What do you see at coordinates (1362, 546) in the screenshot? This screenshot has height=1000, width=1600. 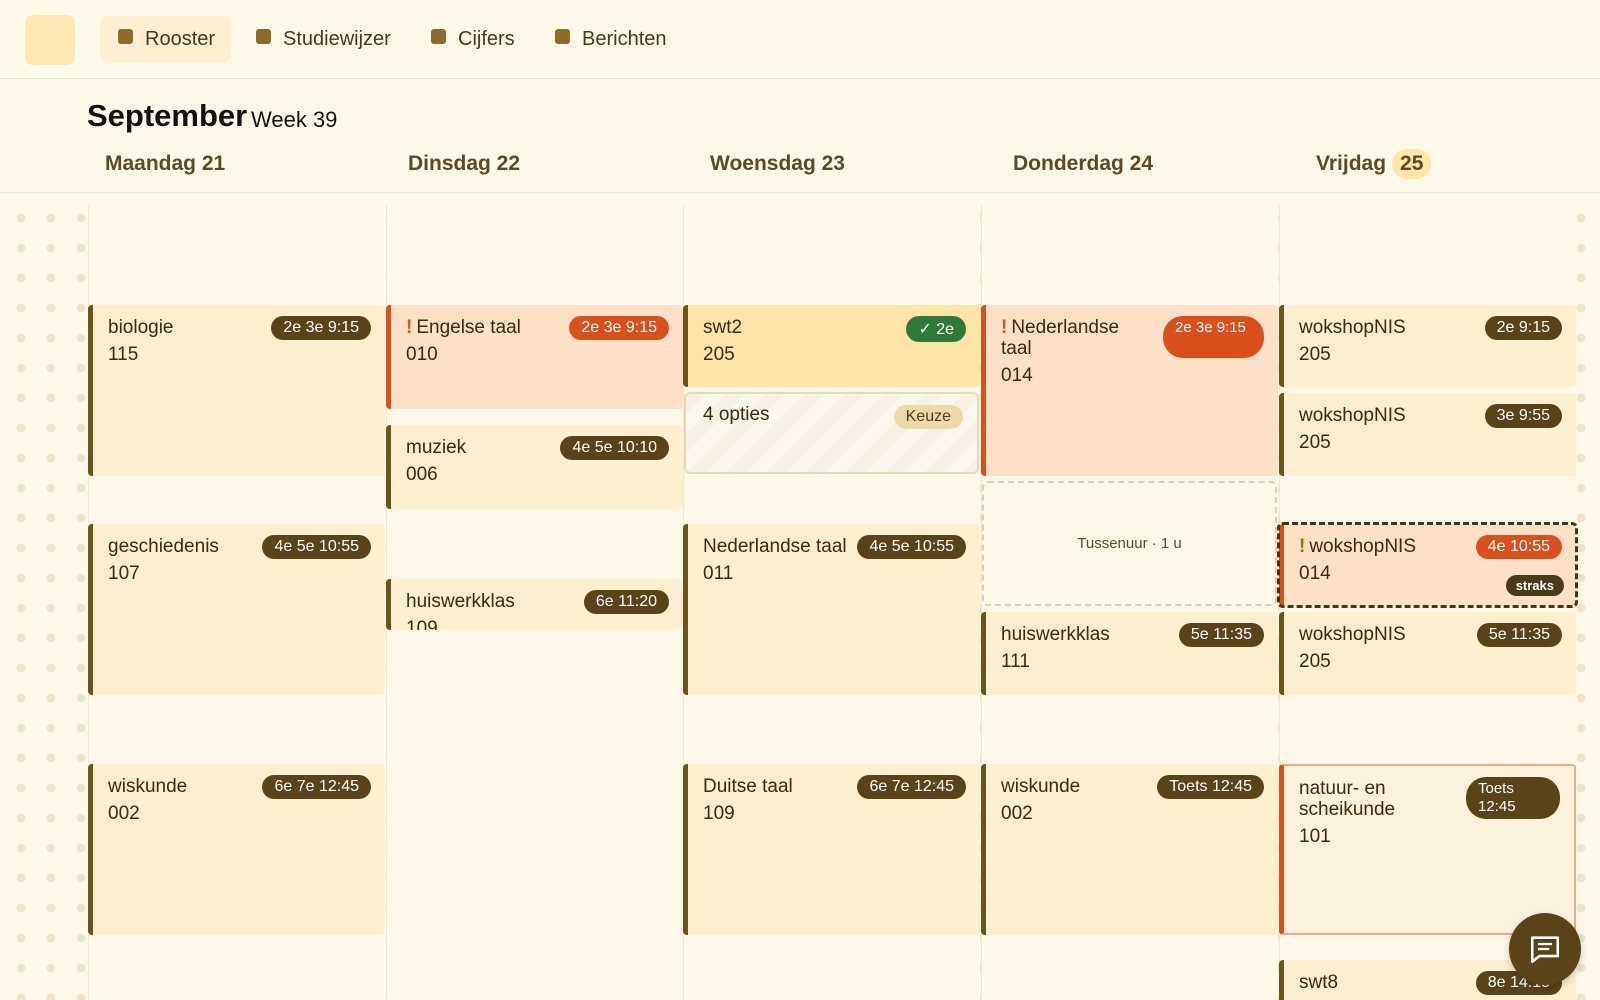 I see `lesson-subject: wokshopNIS` at bounding box center [1362, 546].